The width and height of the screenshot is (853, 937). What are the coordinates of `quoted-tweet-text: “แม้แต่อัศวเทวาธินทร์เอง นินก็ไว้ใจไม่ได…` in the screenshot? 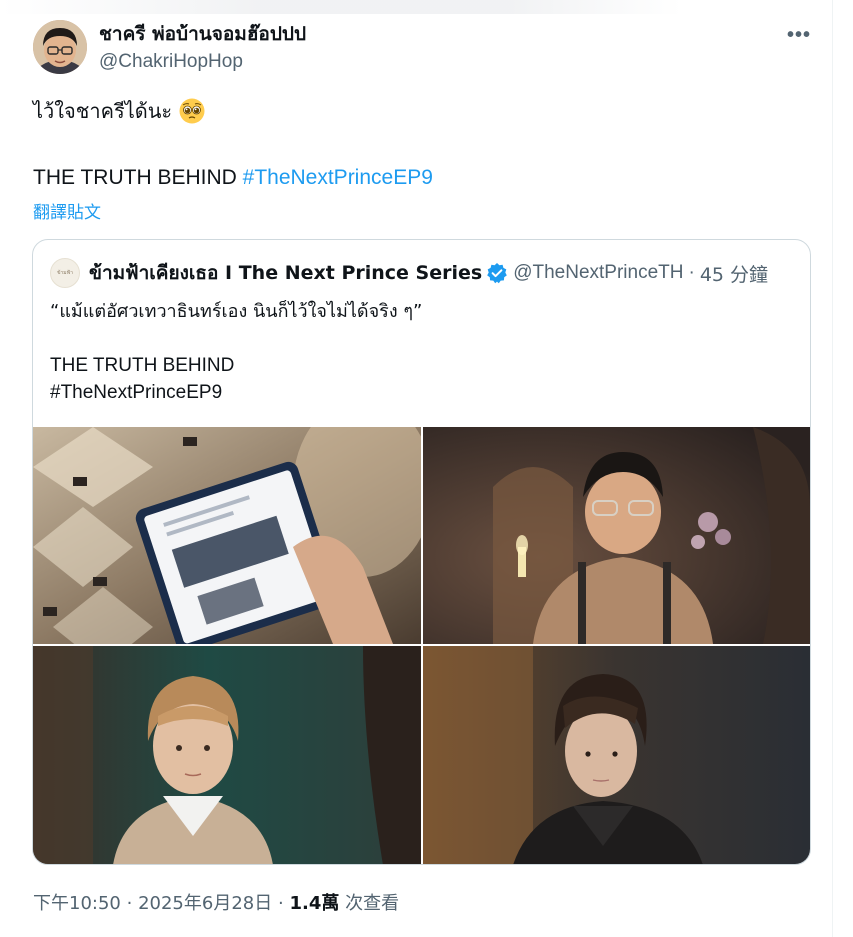 It's located at (420, 352).